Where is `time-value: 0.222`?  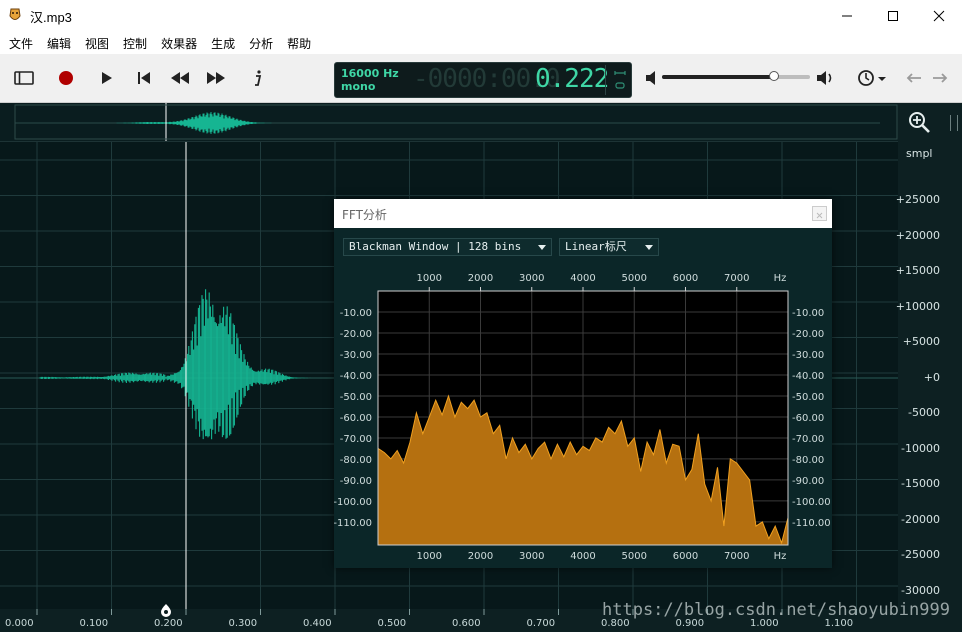 time-value: 0.222 is located at coordinates (572, 79).